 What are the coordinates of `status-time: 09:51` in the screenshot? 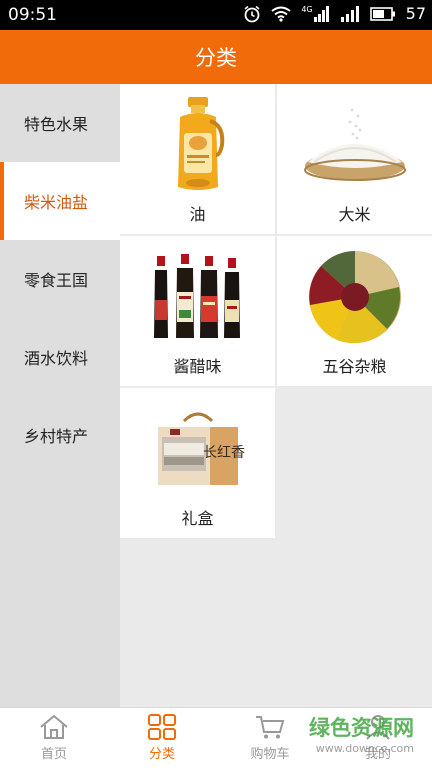 It's located at (32, 15).